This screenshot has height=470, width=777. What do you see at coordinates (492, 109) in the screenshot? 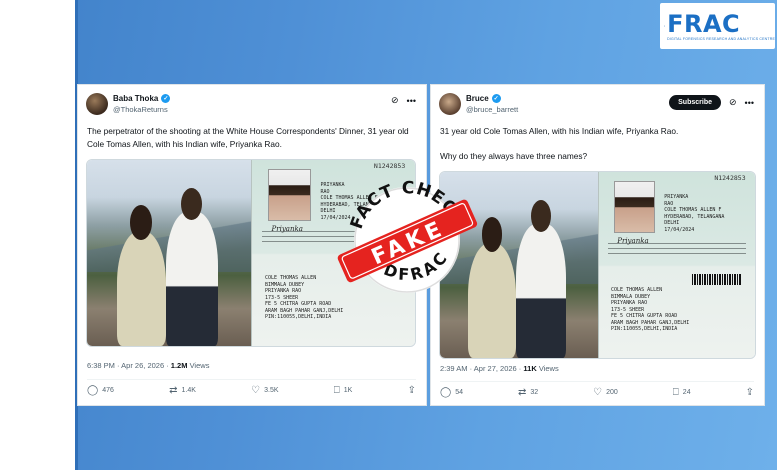
I see `user-handle: @bruce_barrett` at bounding box center [492, 109].